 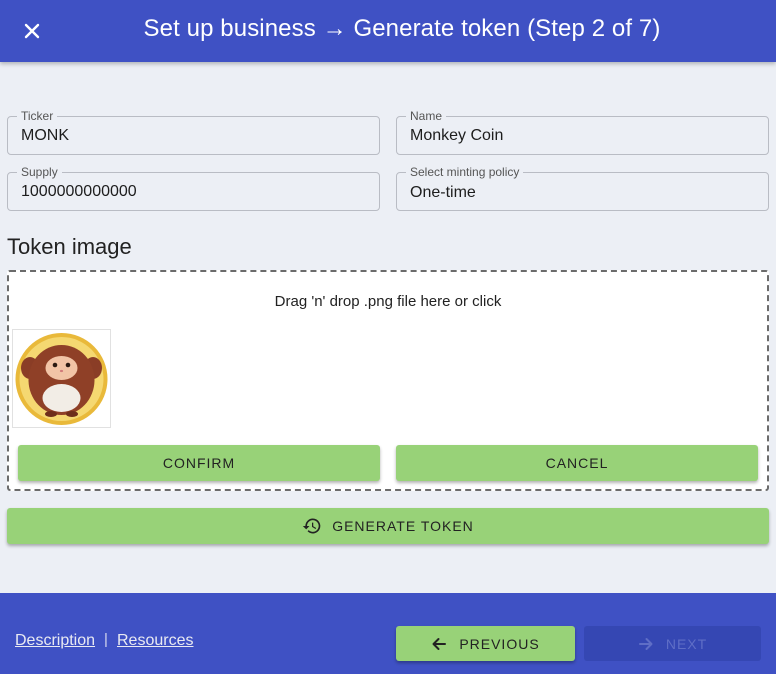 I want to click on ticker-value: MONK, so click(x=45, y=135).